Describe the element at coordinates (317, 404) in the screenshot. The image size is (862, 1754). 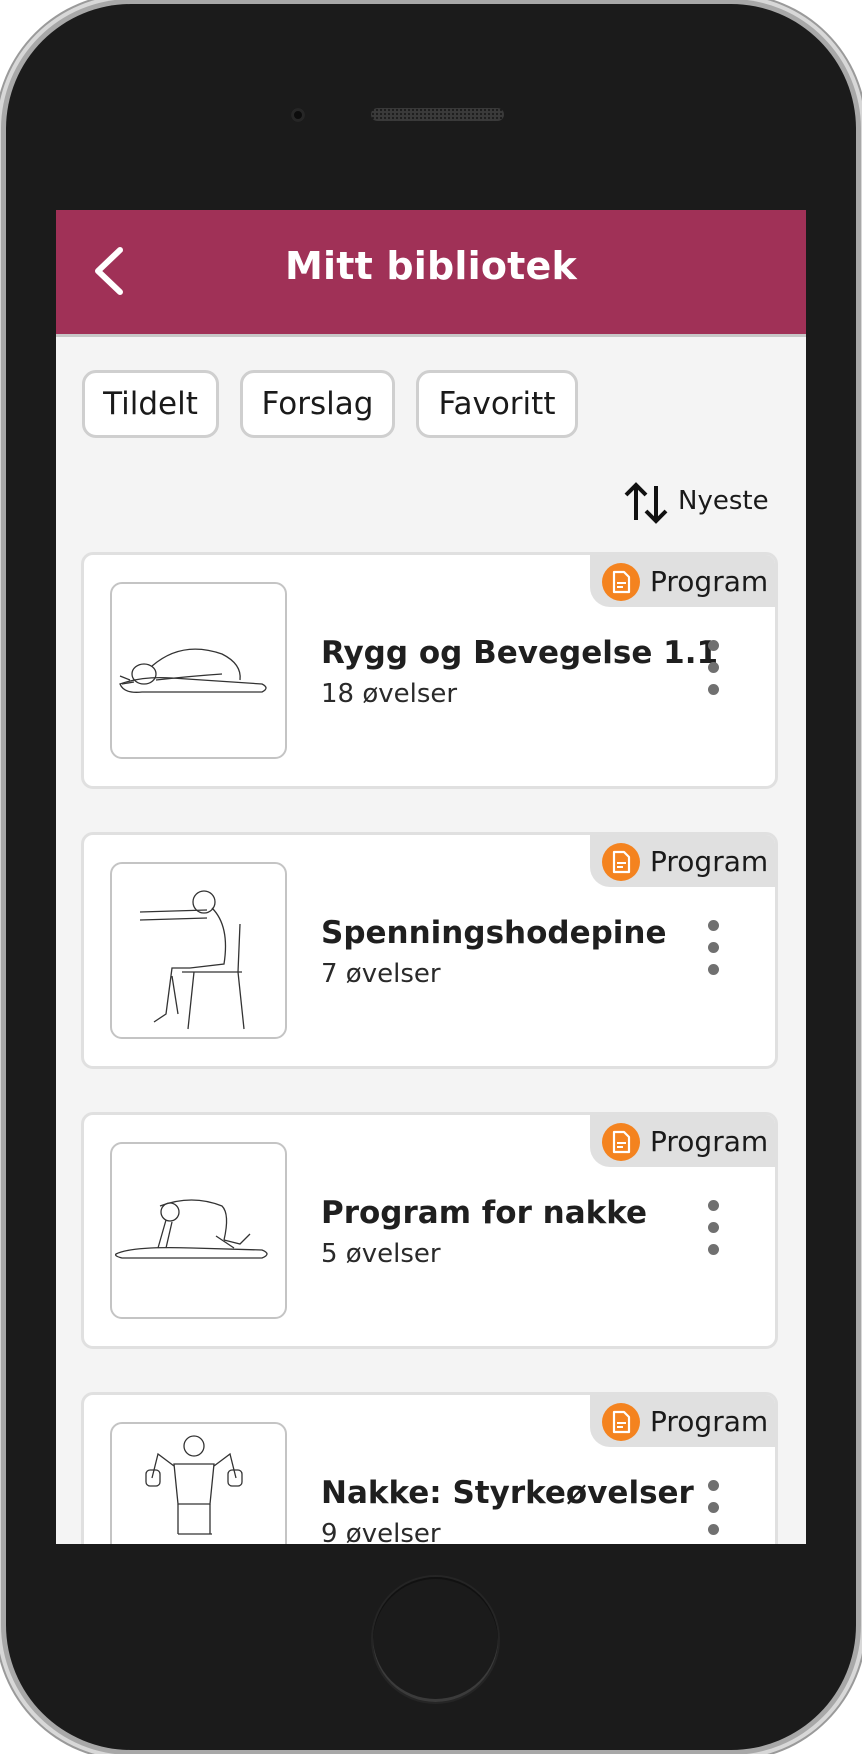
I see `filter-chip-forslag: Forslag` at that location.